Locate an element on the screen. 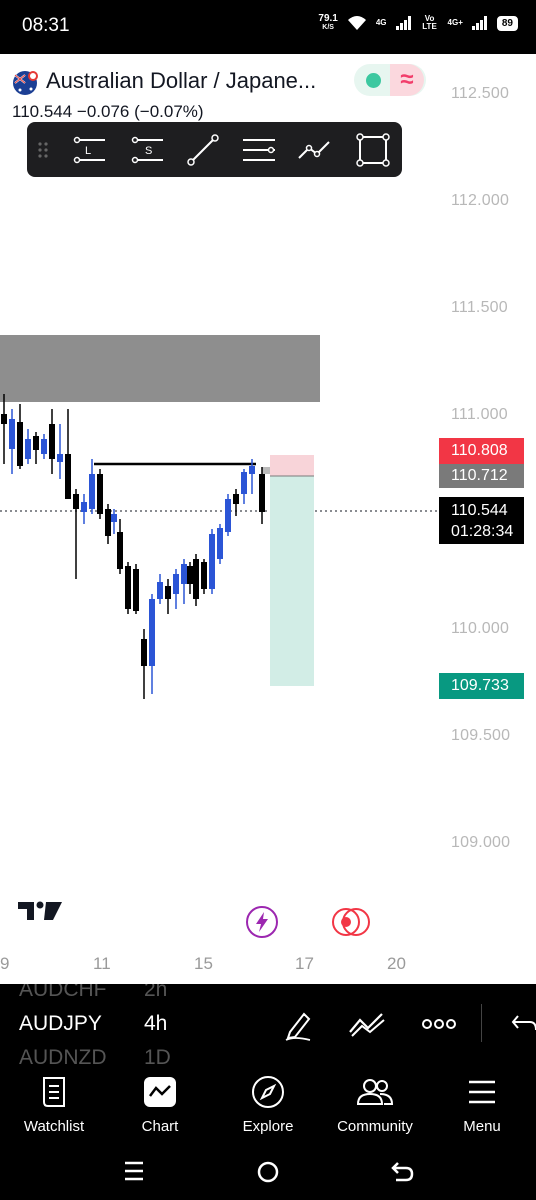  position-handle is located at coordinates (266, 470).